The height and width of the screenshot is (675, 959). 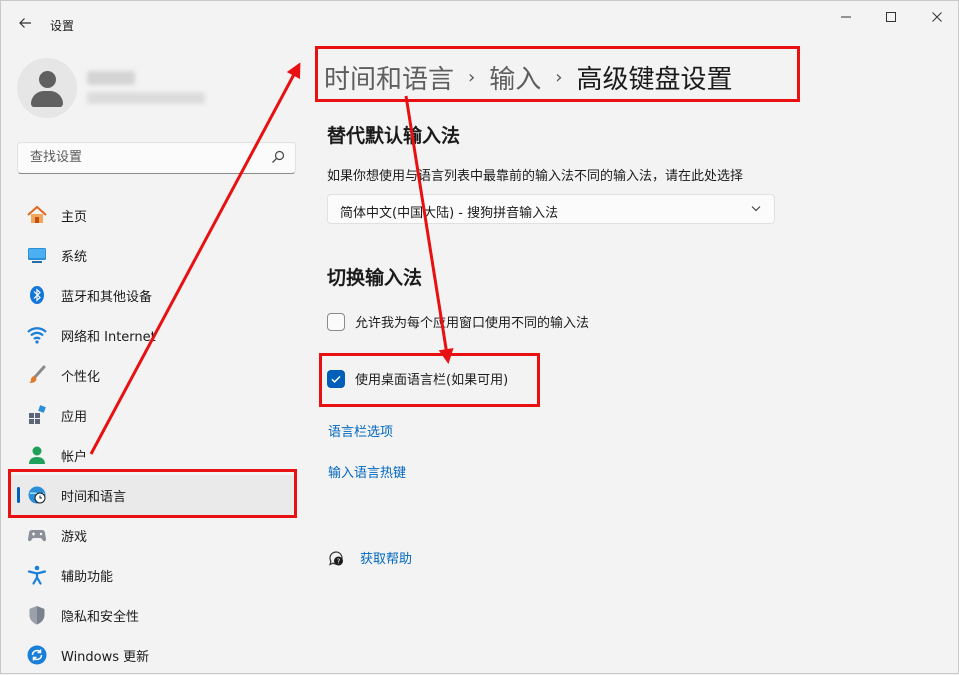 I want to click on search-box, so click(x=156, y=158).